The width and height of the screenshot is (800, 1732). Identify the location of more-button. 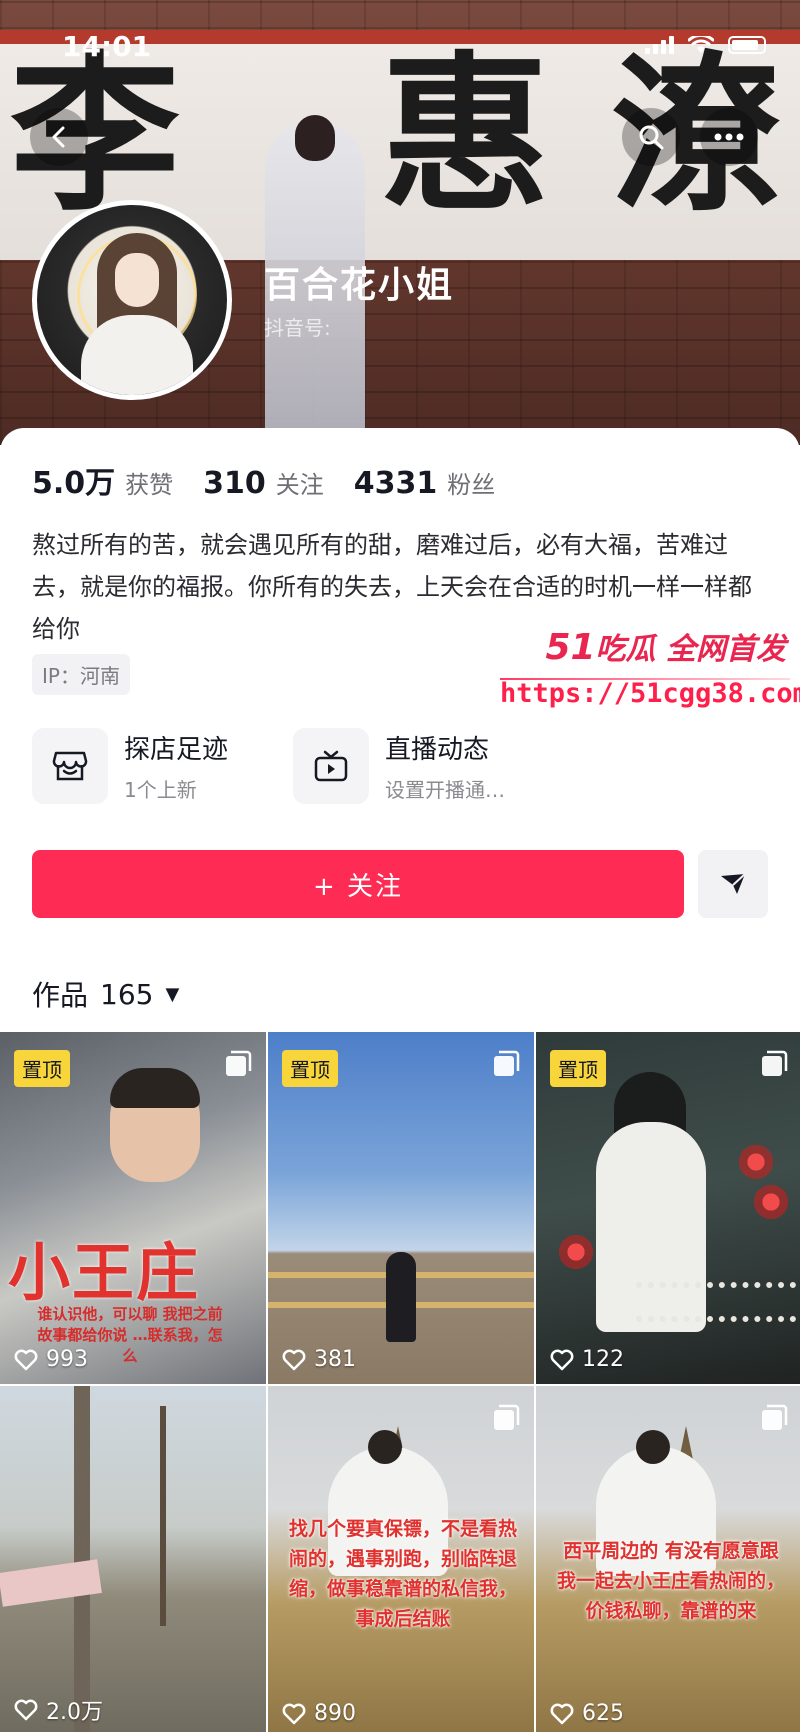
(729, 137).